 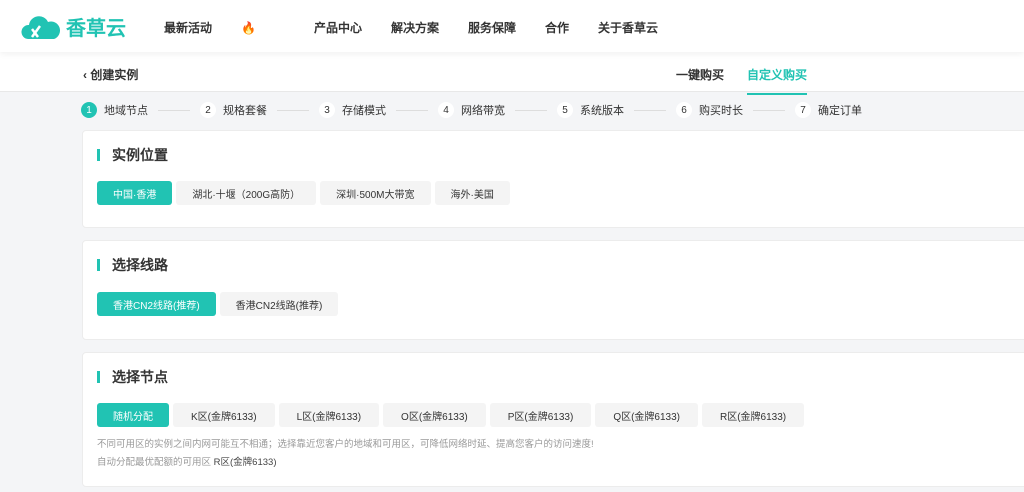 What do you see at coordinates (246, 193) in the screenshot?
I see `location-option: 湖北·十堰（200G高防）` at bounding box center [246, 193].